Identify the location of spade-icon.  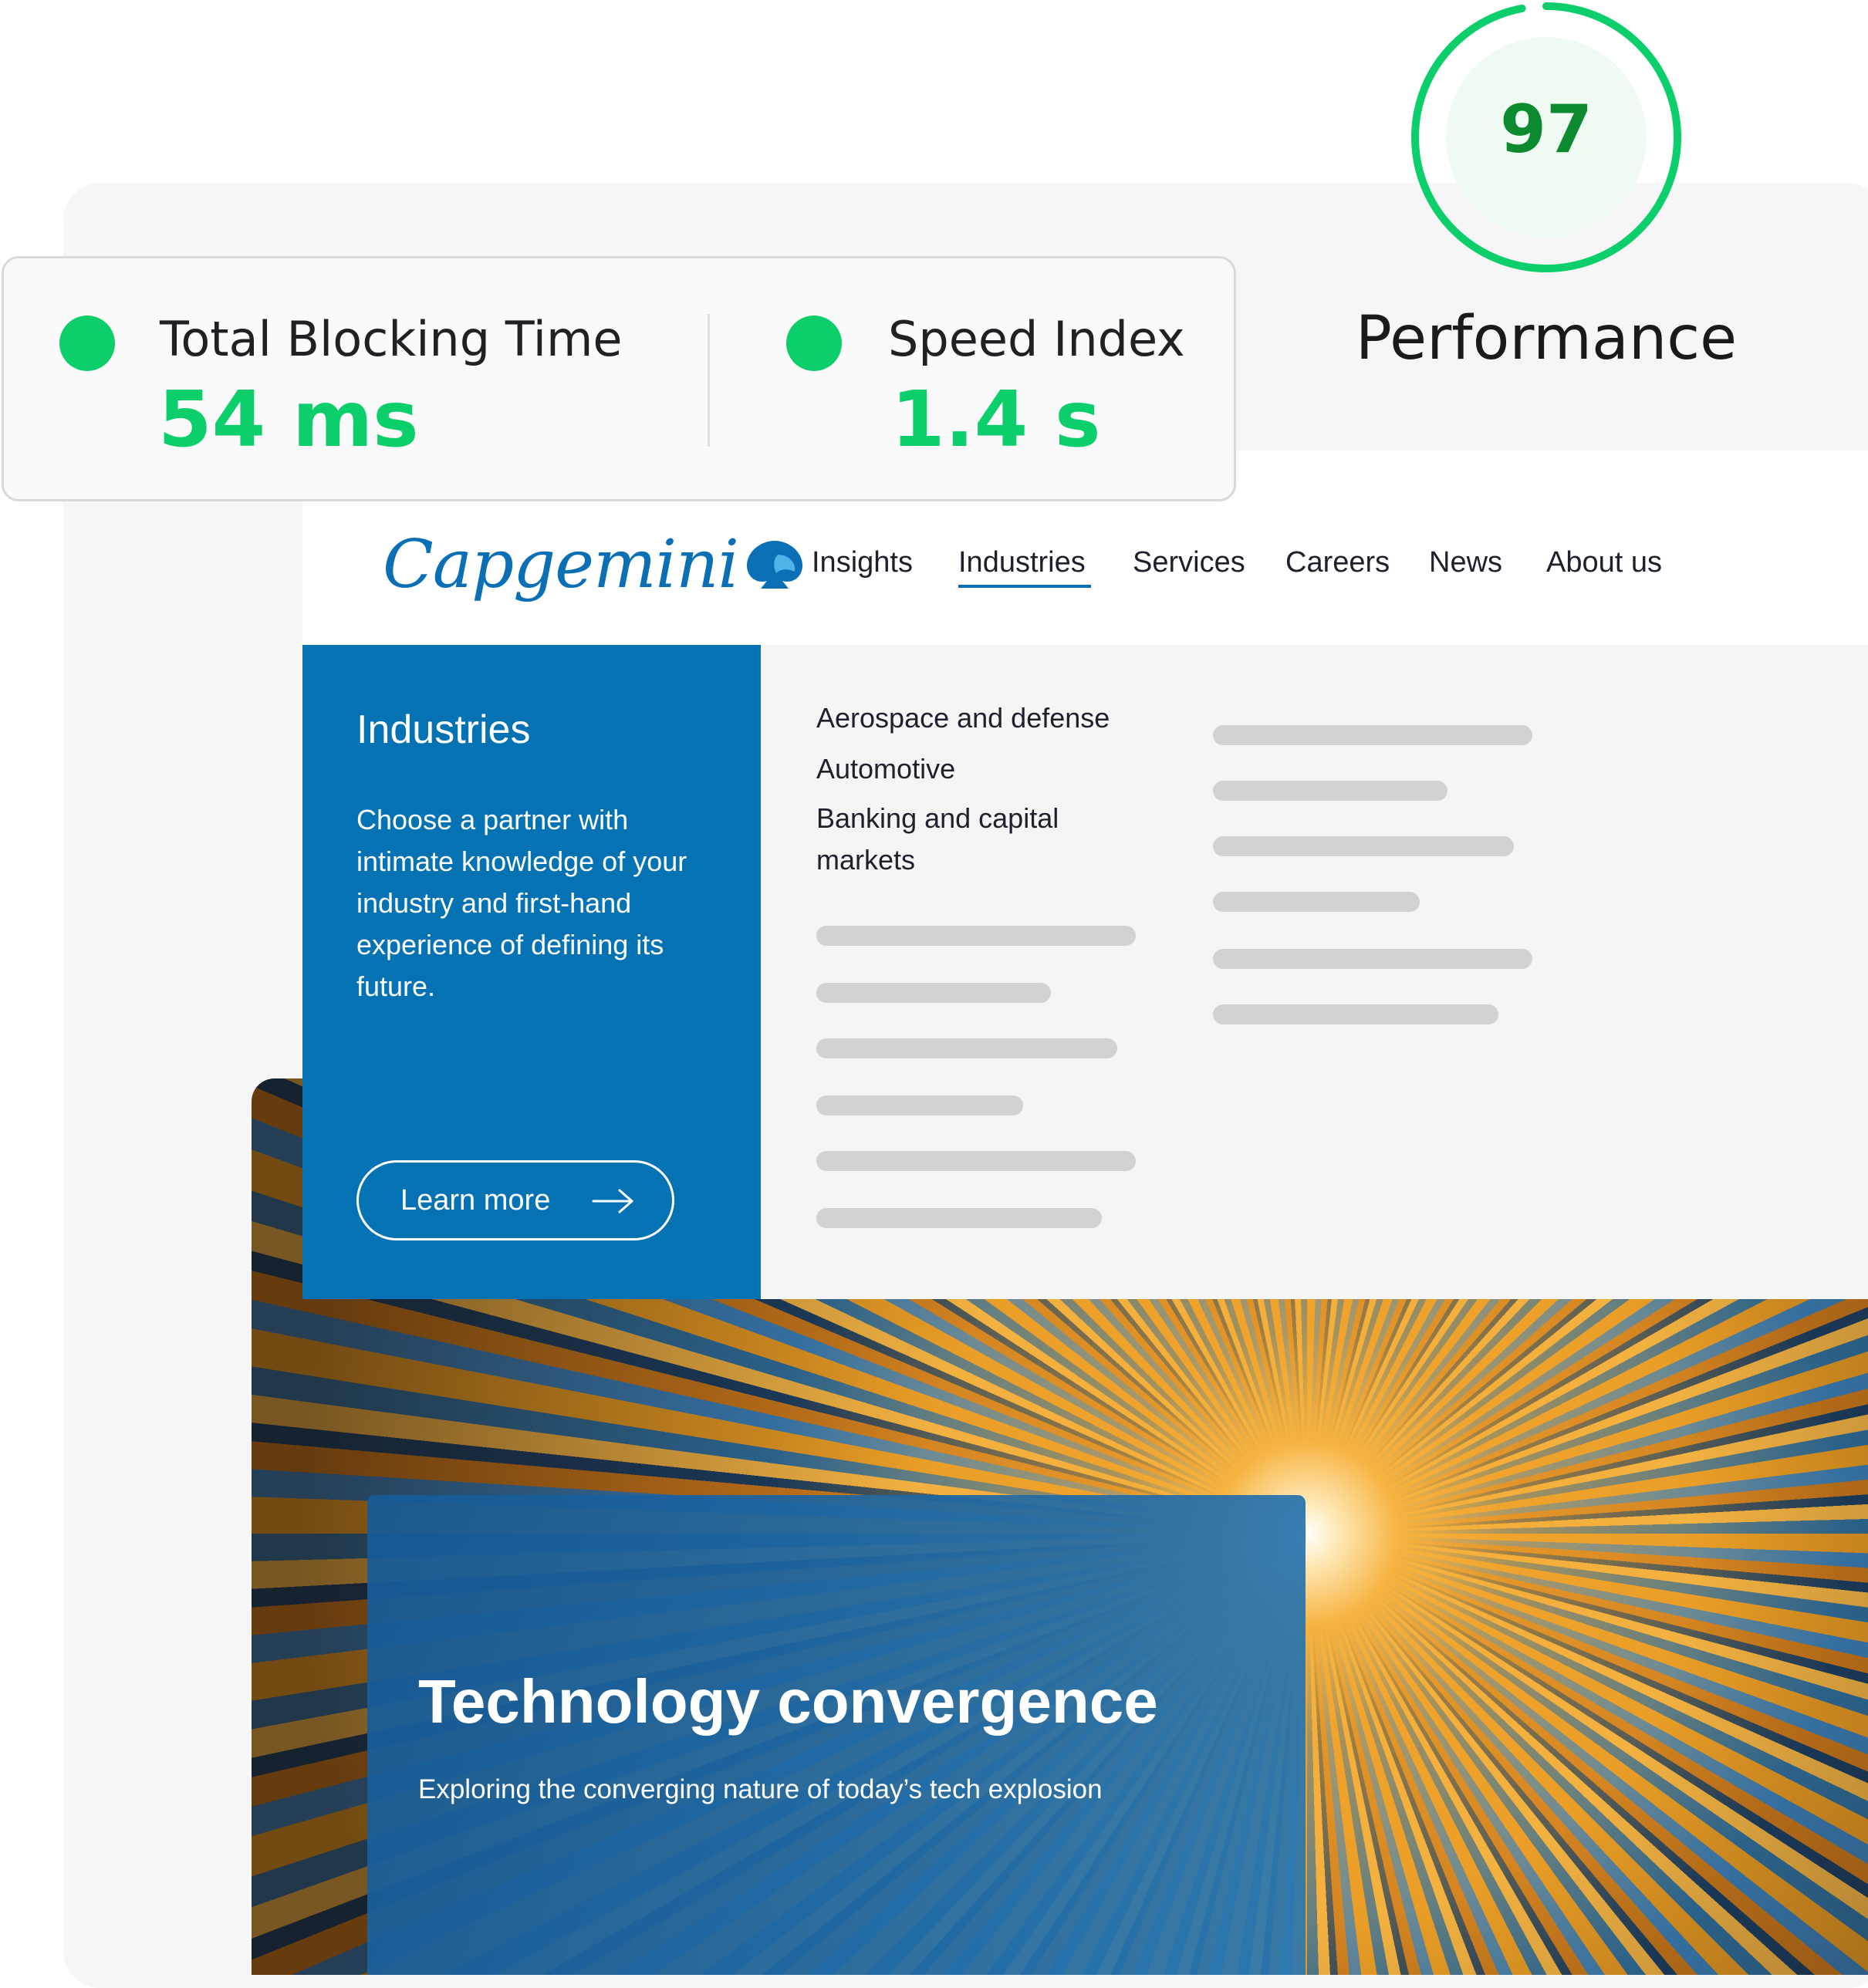
(775, 565).